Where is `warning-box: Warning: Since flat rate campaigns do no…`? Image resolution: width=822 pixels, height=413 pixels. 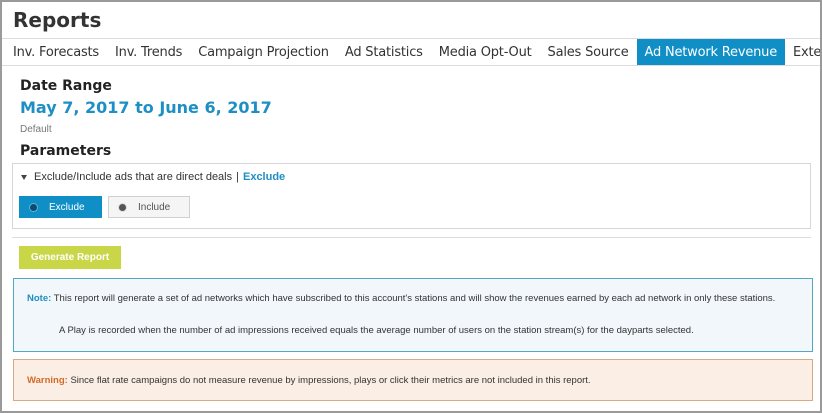 warning-box: Warning: Since flat rate campaigns do no… is located at coordinates (413, 380).